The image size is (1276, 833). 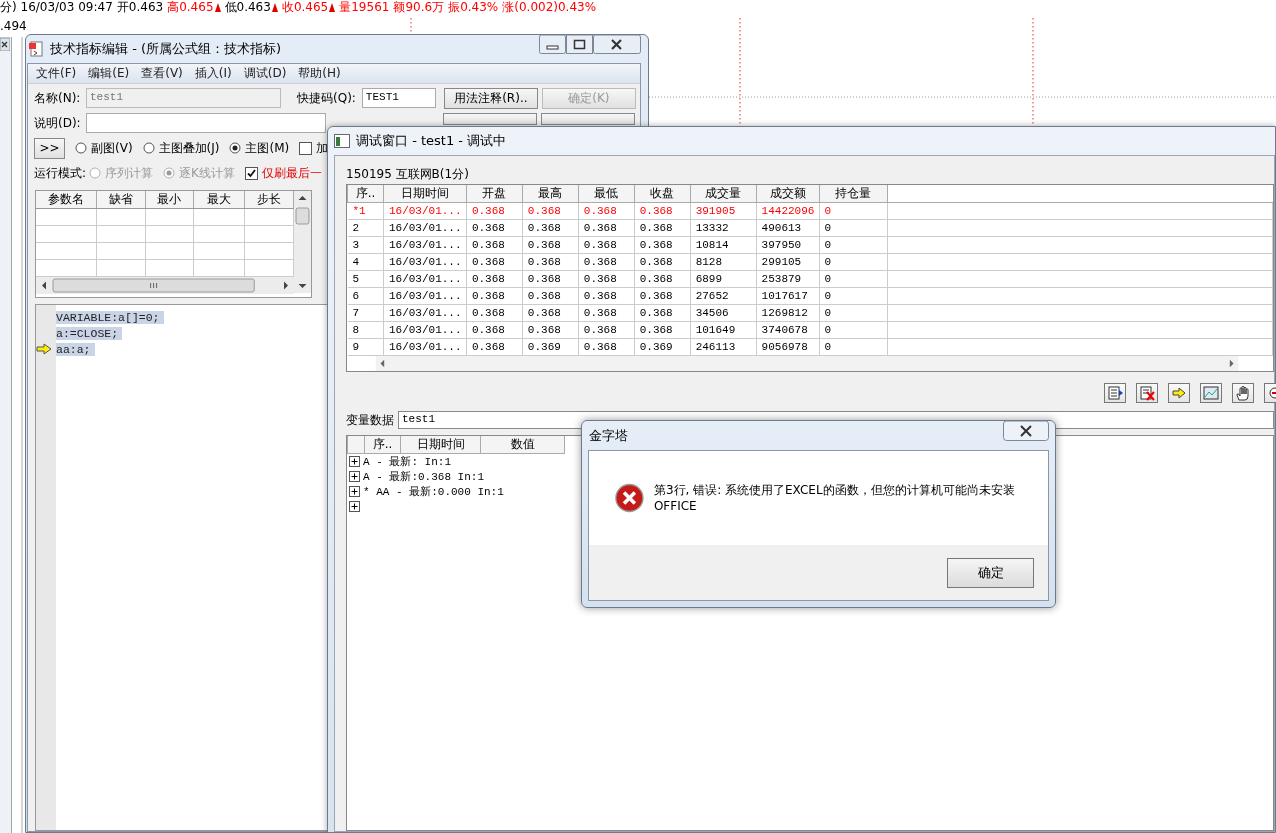 What do you see at coordinates (549, 8) in the screenshot?
I see `quote-text: 涨(0.002)0.43%` at bounding box center [549, 8].